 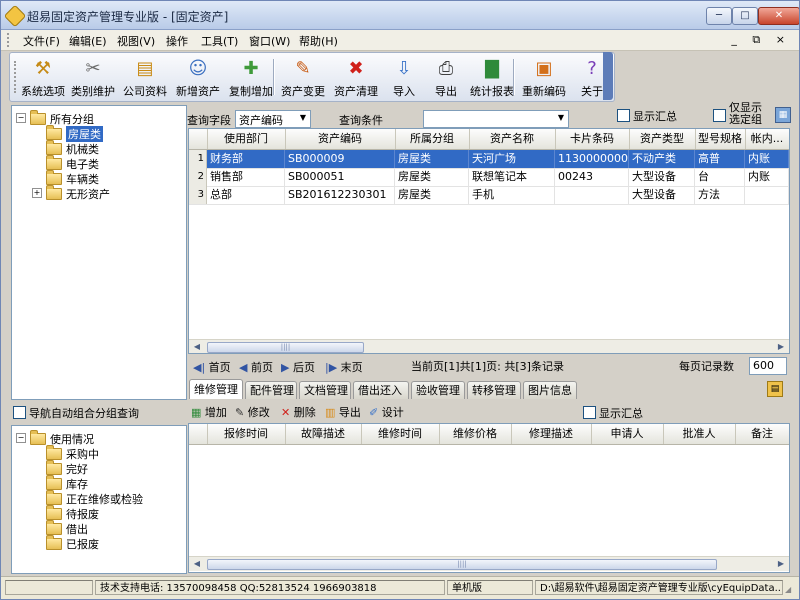 I want to click on title-bar: 超易固定资产管理专业版 - [固定资产] ─ □ ✕, so click(x=400, y=15).